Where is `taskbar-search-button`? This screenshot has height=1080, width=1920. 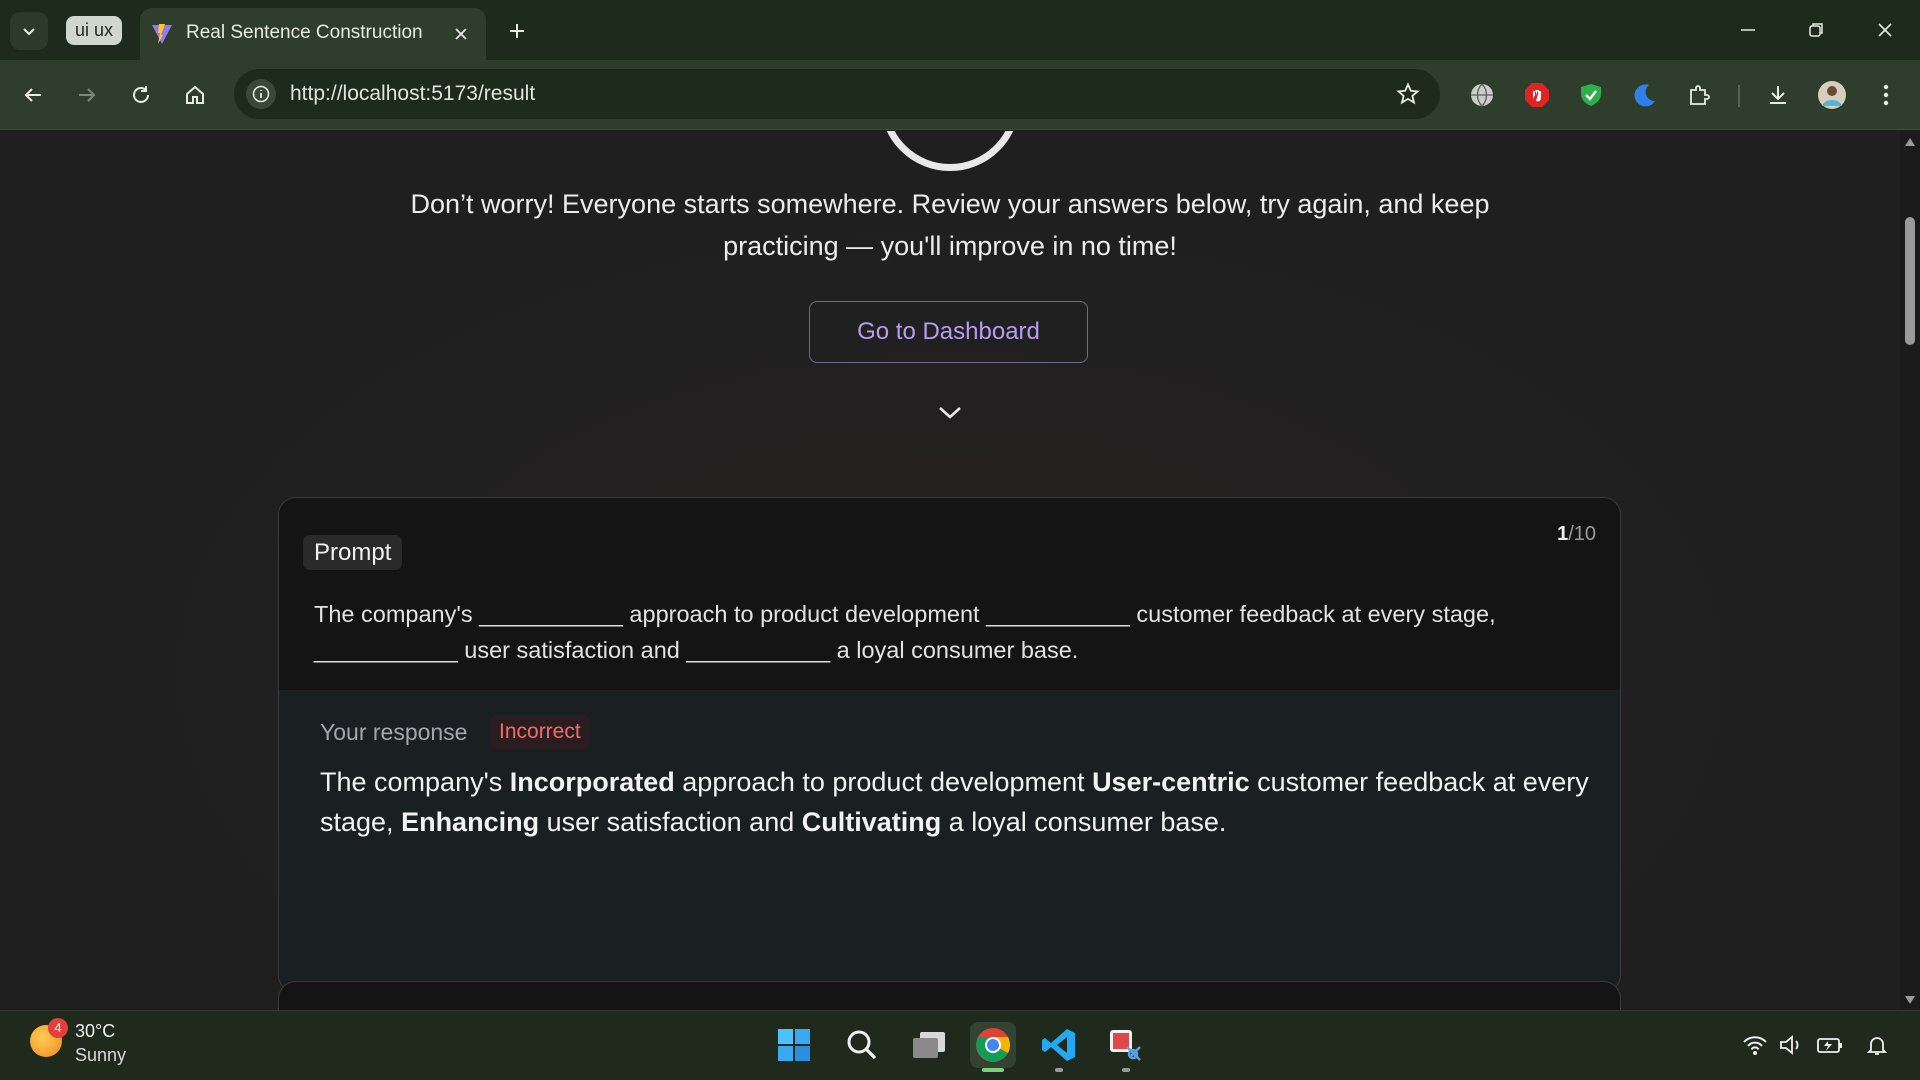 taskbar-search-button is located at coordinates (862, 1045).